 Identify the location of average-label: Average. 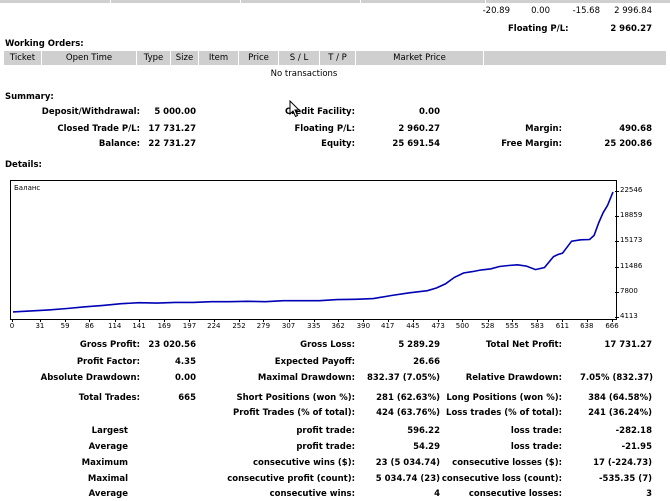
(108, 447).